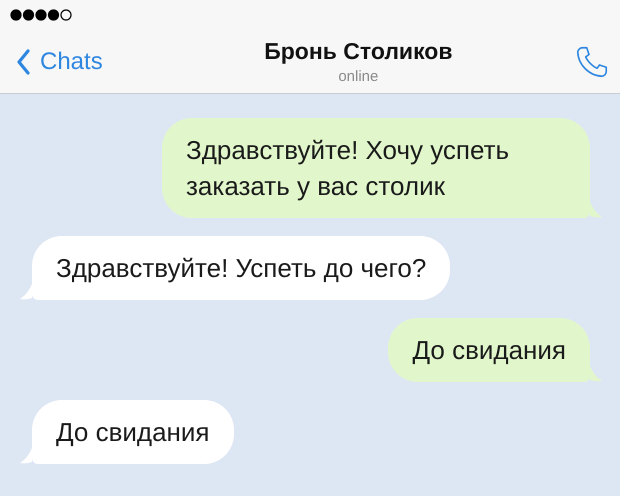  What do you see at coordinates (358, 51) in the screenshot?
I see `chat-title: Бронь Столиков` at bounding box center [358, 51].